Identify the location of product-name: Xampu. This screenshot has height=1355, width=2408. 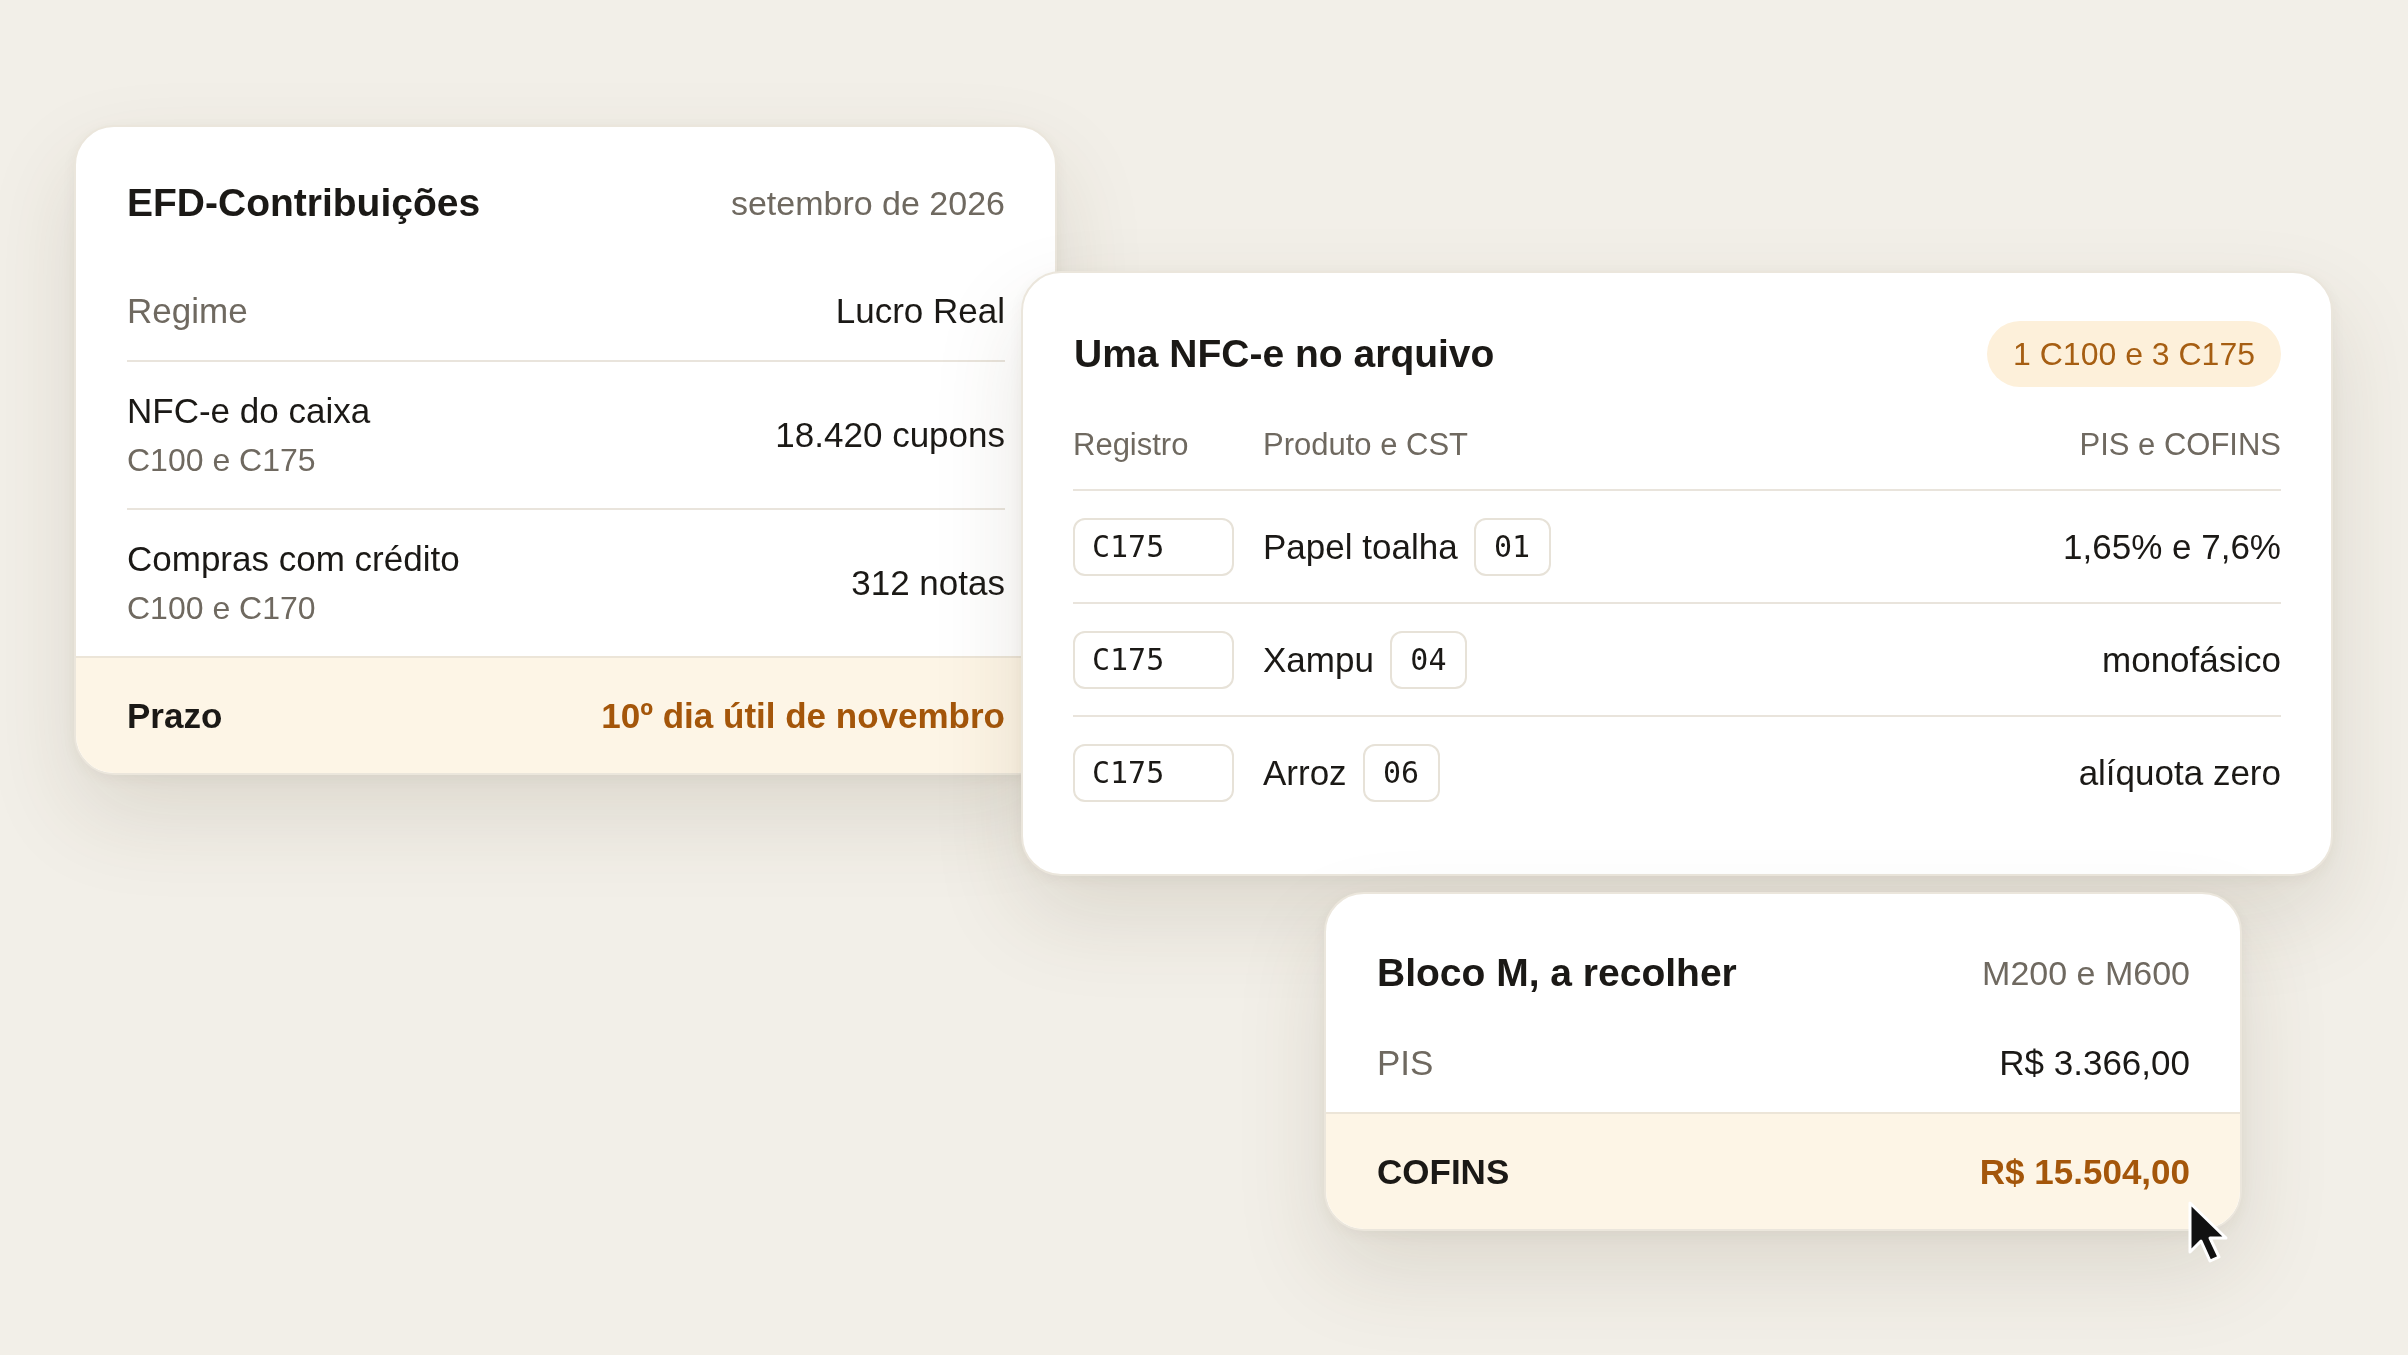
(1318, 659).